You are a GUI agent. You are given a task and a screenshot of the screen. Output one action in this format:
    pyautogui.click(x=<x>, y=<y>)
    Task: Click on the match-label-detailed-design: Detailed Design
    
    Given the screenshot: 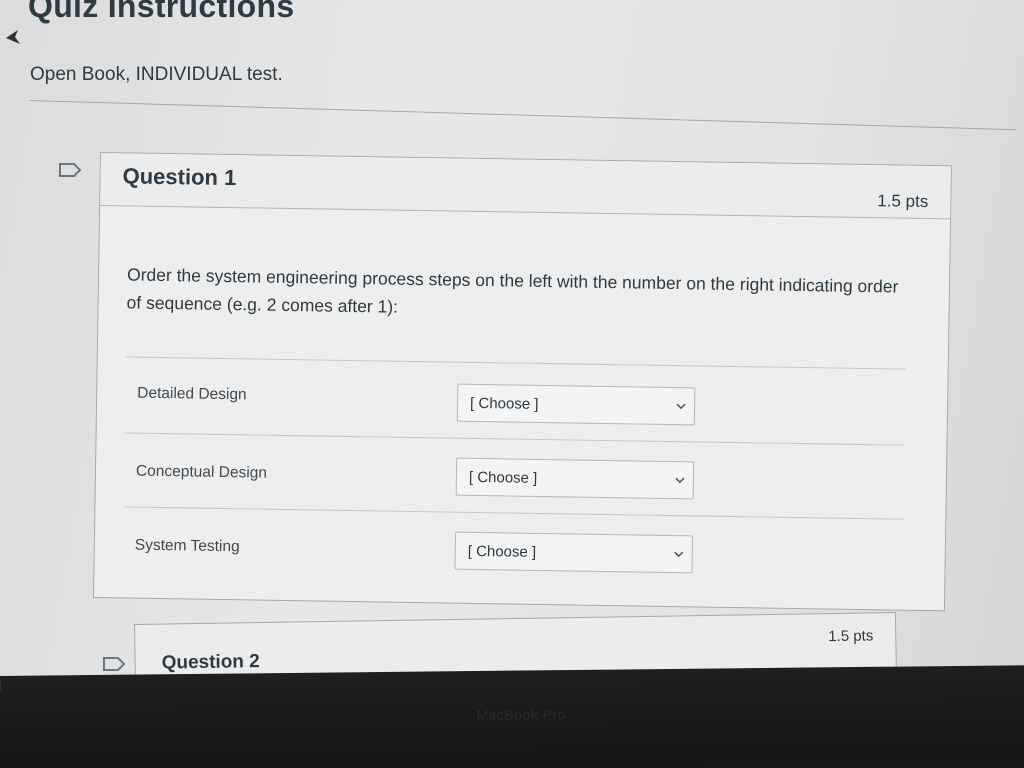 What is the action you would take?
    pyautogui.click(x=192, y=394)
    